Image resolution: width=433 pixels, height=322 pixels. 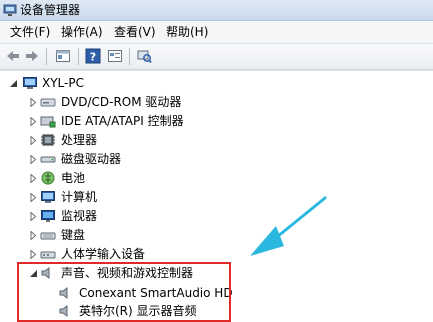 I want to click on scan-hardware-icon, so click(x=144, y=56).